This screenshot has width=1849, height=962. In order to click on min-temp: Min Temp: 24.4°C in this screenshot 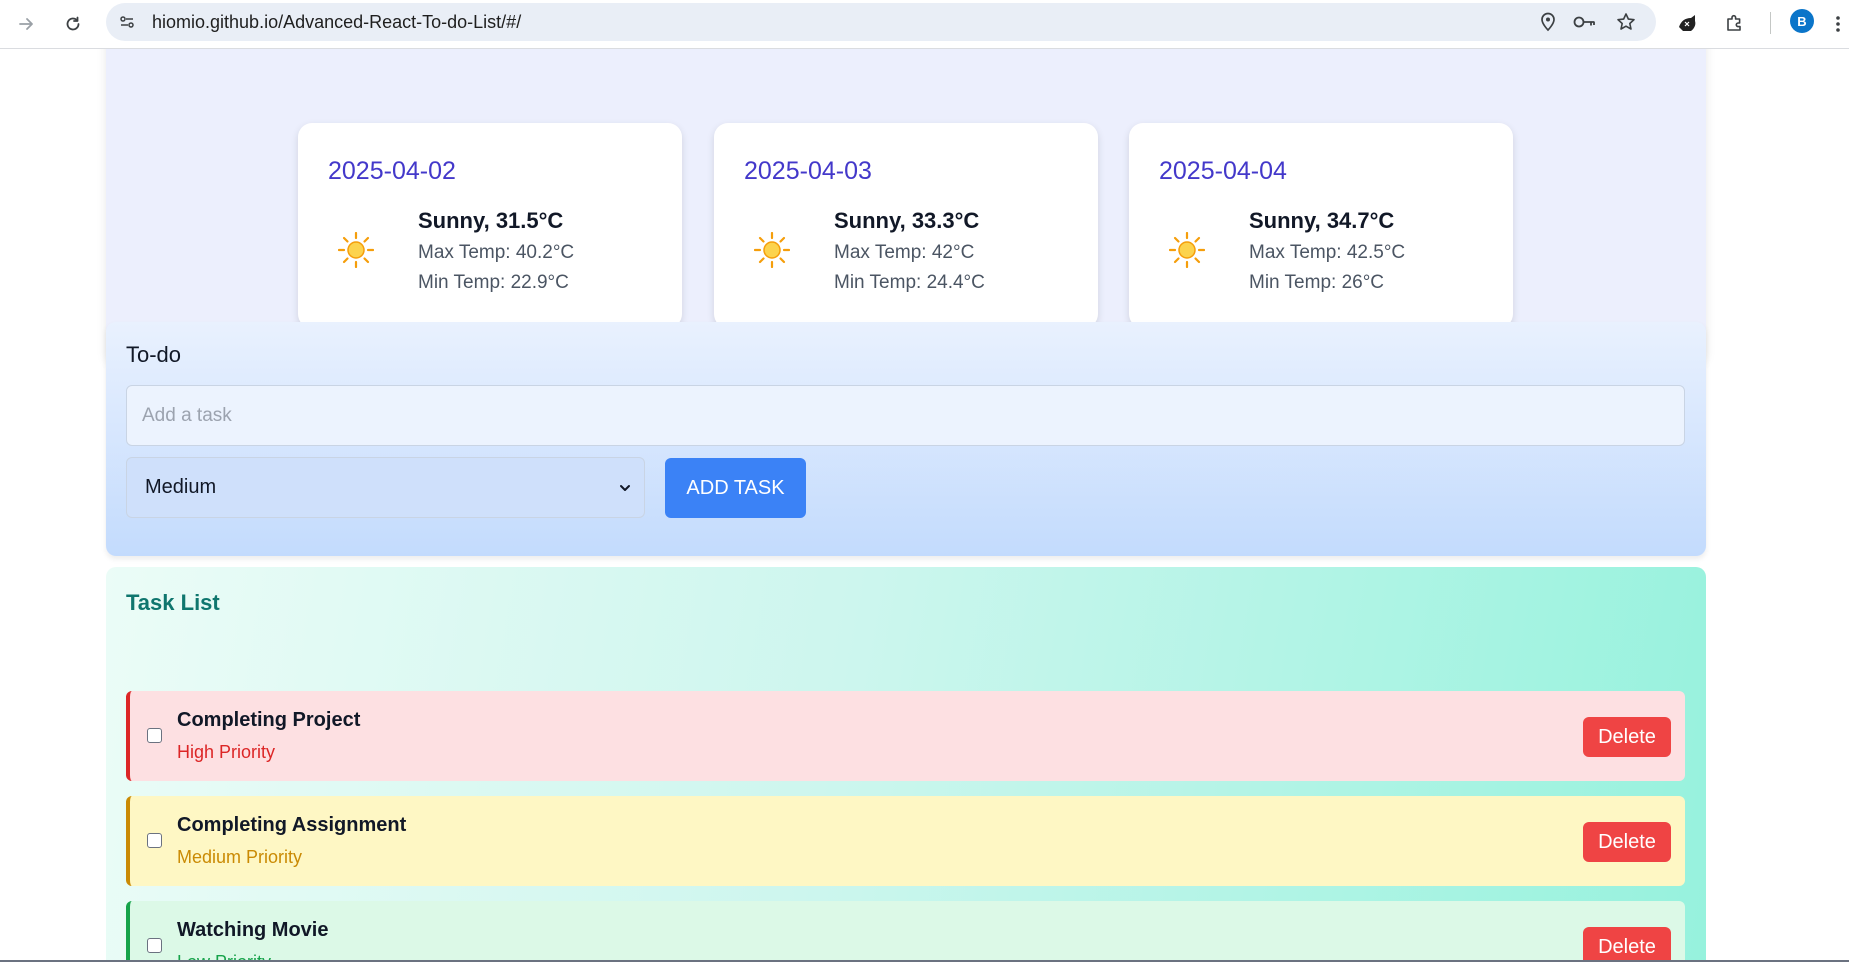, I will do `click(909, 282)`.